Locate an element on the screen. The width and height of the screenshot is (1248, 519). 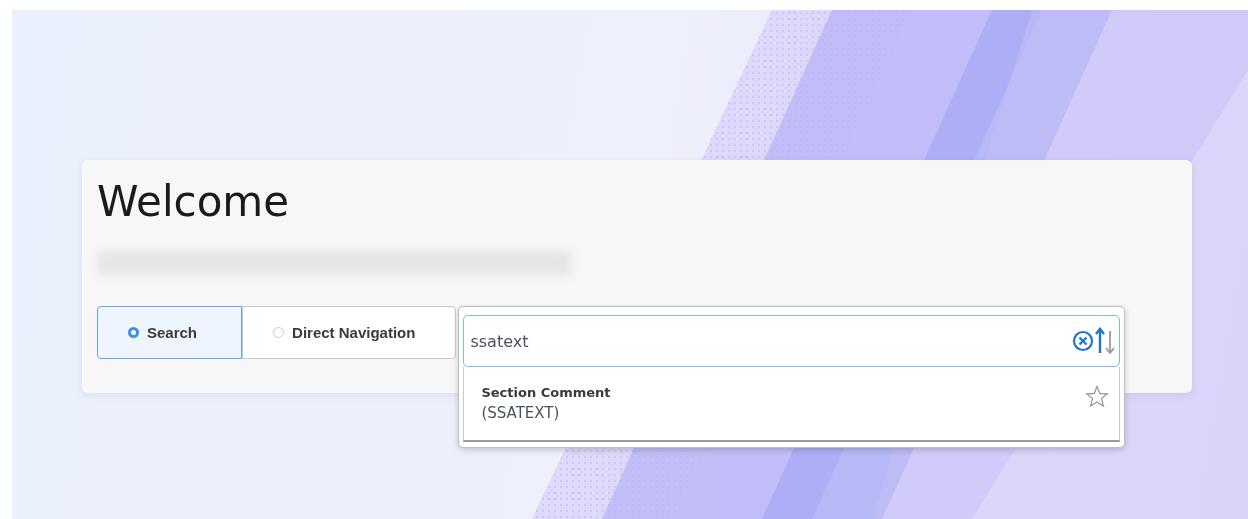
welcome-title: Welcome is located at coordinates (194, 202).